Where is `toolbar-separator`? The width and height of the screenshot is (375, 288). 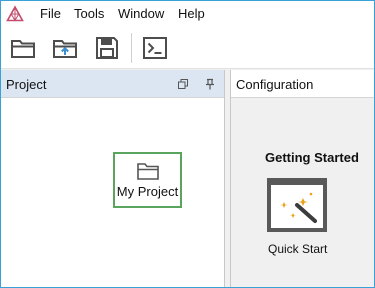
toolbar-separator is located at coordinates (131, 48).